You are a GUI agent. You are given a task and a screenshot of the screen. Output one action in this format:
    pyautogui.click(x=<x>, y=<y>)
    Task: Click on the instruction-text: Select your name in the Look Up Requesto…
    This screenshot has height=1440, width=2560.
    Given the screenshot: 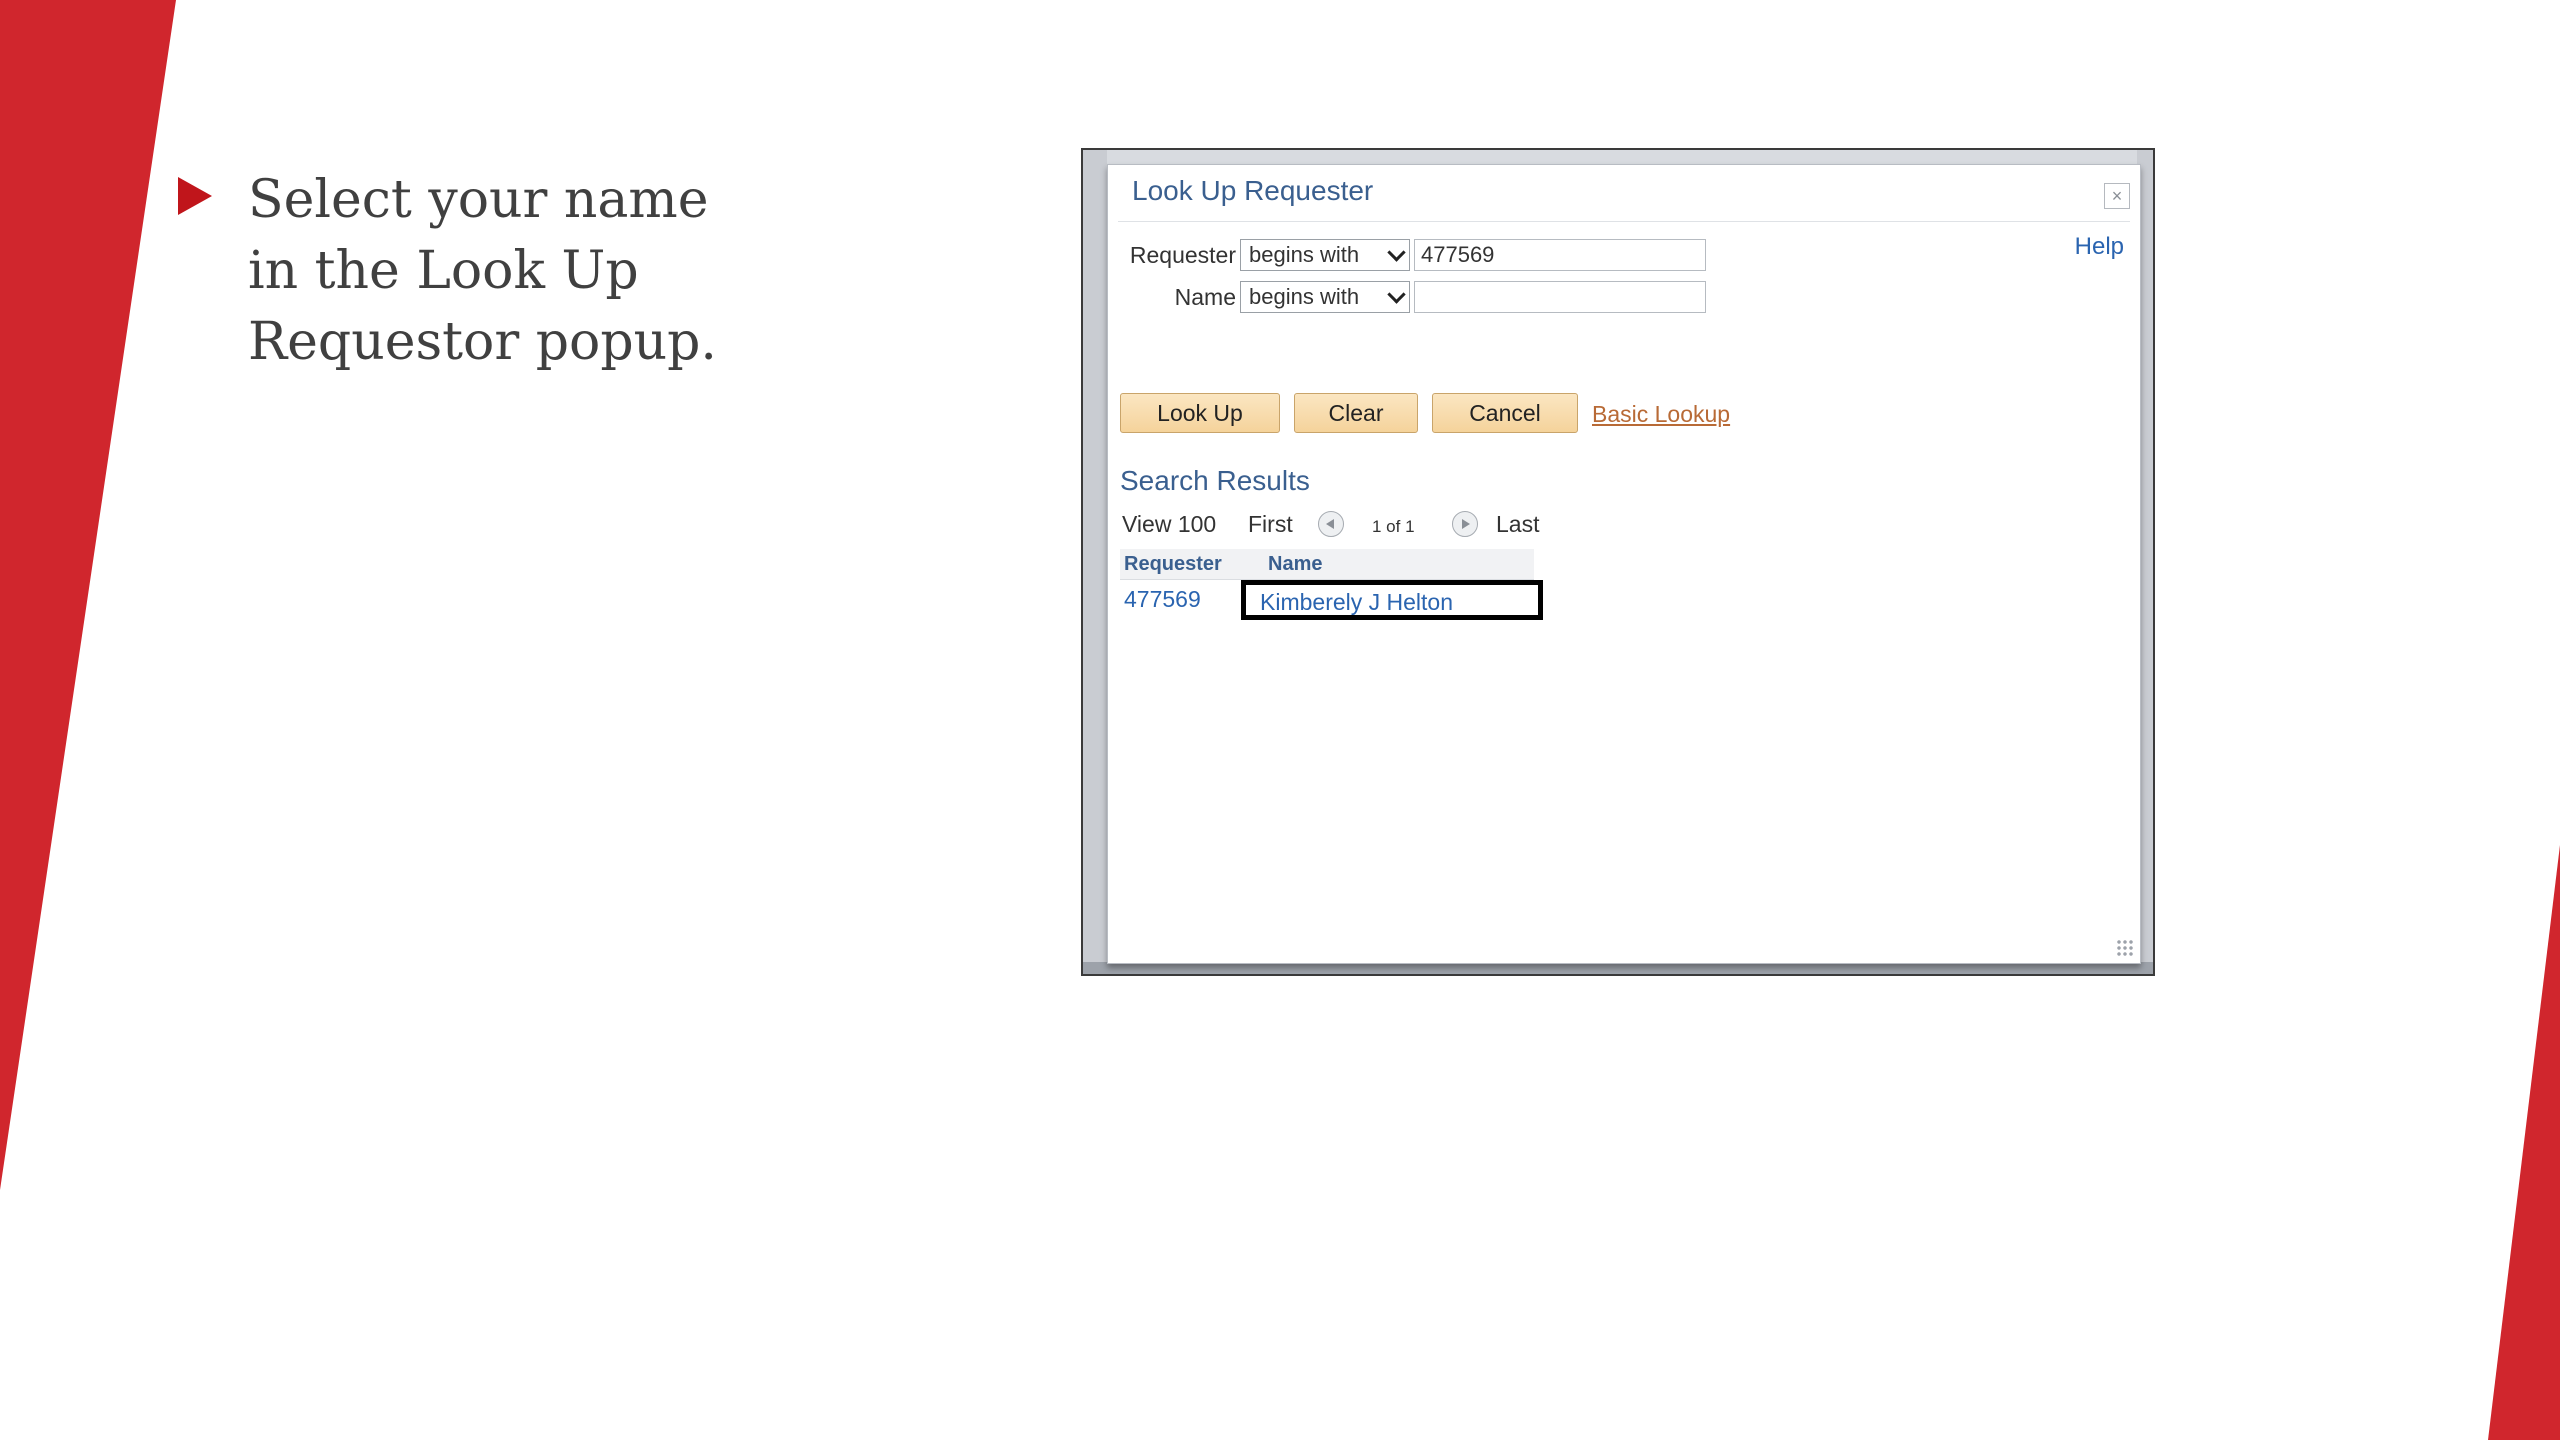 What is the action you would take?
    pyautogui.click(x=482, y=271)
    